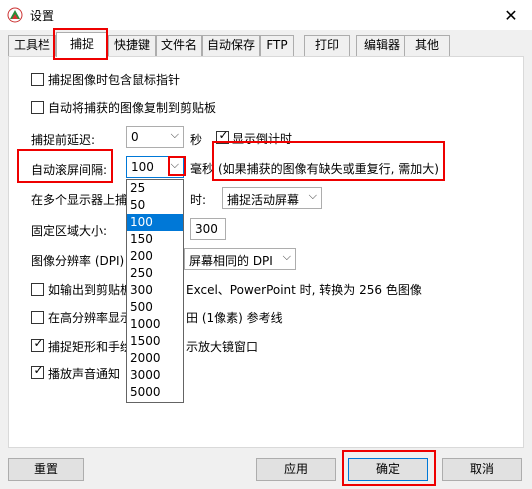  I want to click on high-res-label: 在高分辨率显示, so click(90, 318).